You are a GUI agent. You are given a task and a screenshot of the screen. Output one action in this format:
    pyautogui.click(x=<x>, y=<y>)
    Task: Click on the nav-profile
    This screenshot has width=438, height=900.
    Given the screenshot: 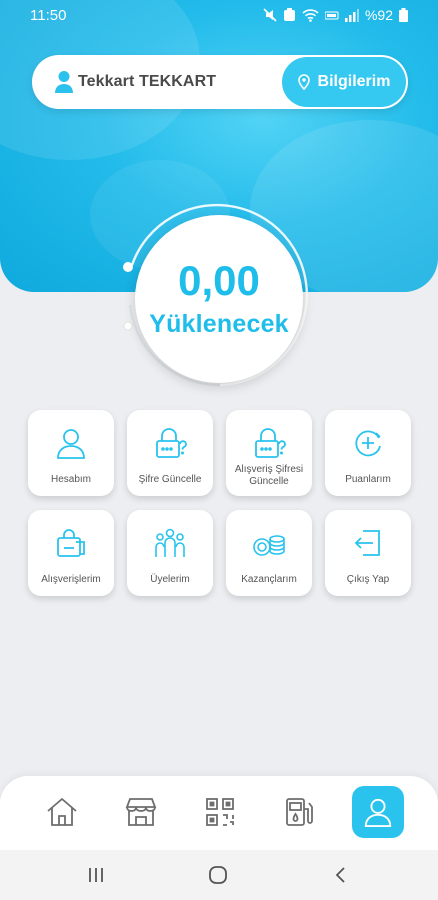 What is the action you would take?
    pyautogui.click(x=378, y=812)
    